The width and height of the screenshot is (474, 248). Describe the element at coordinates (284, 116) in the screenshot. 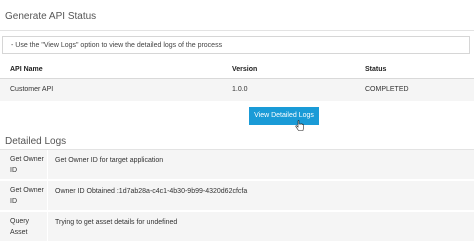

I see `view-detailed-logs-button: View Detailed Logs` at that location.